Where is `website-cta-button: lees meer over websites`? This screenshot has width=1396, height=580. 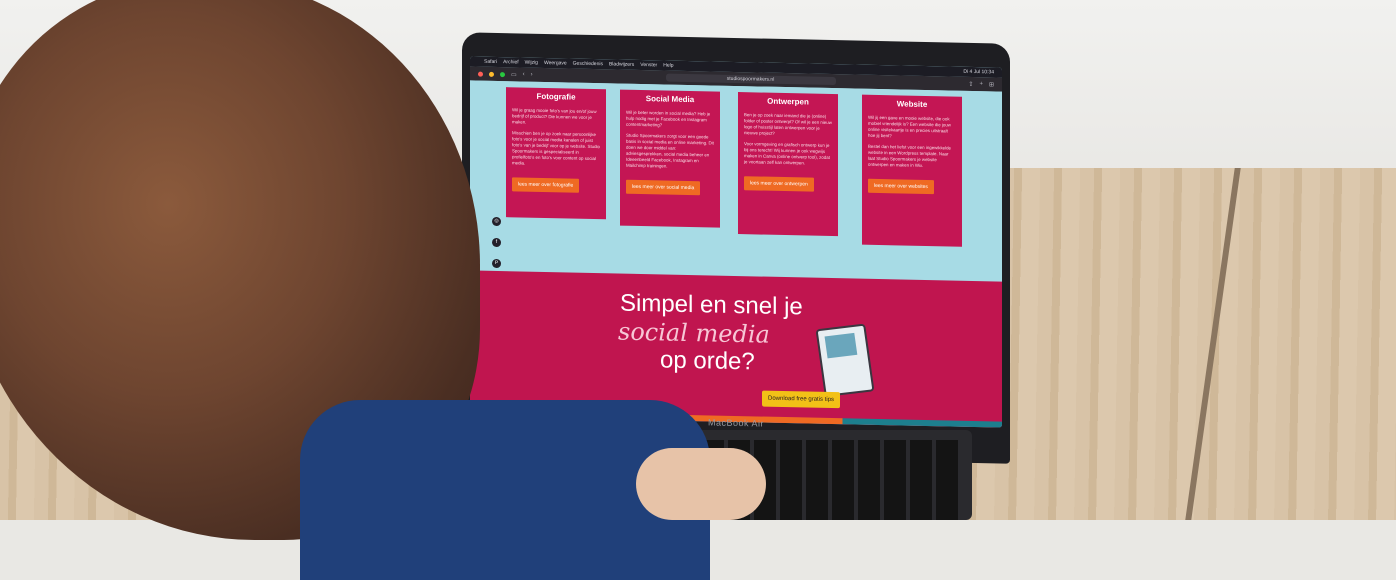
website-cta-button: lees meer over websites is located at coordinates (901, 186).